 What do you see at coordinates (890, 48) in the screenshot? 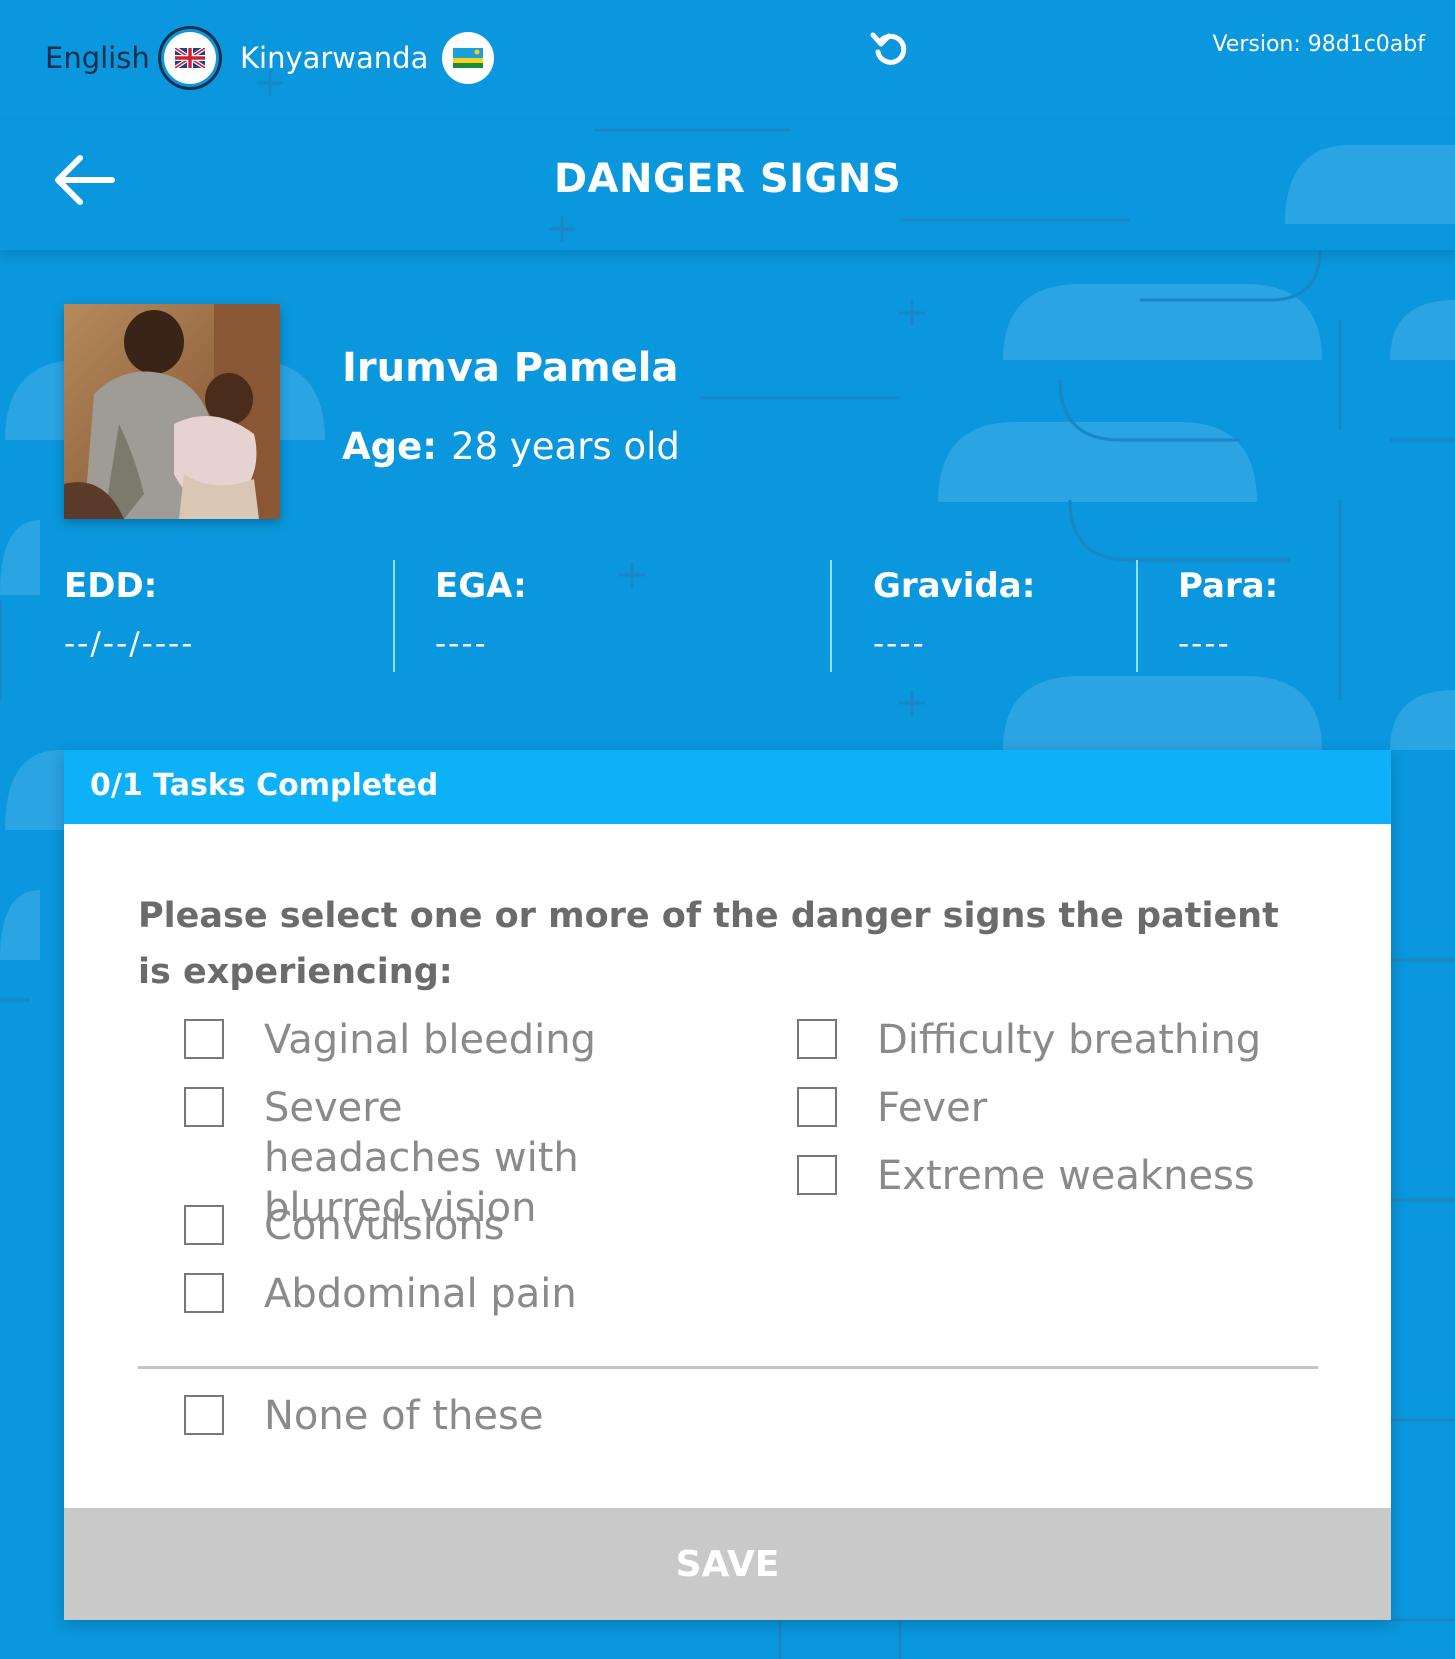
I see `refresh-icon` at bounding box center [890, 48].